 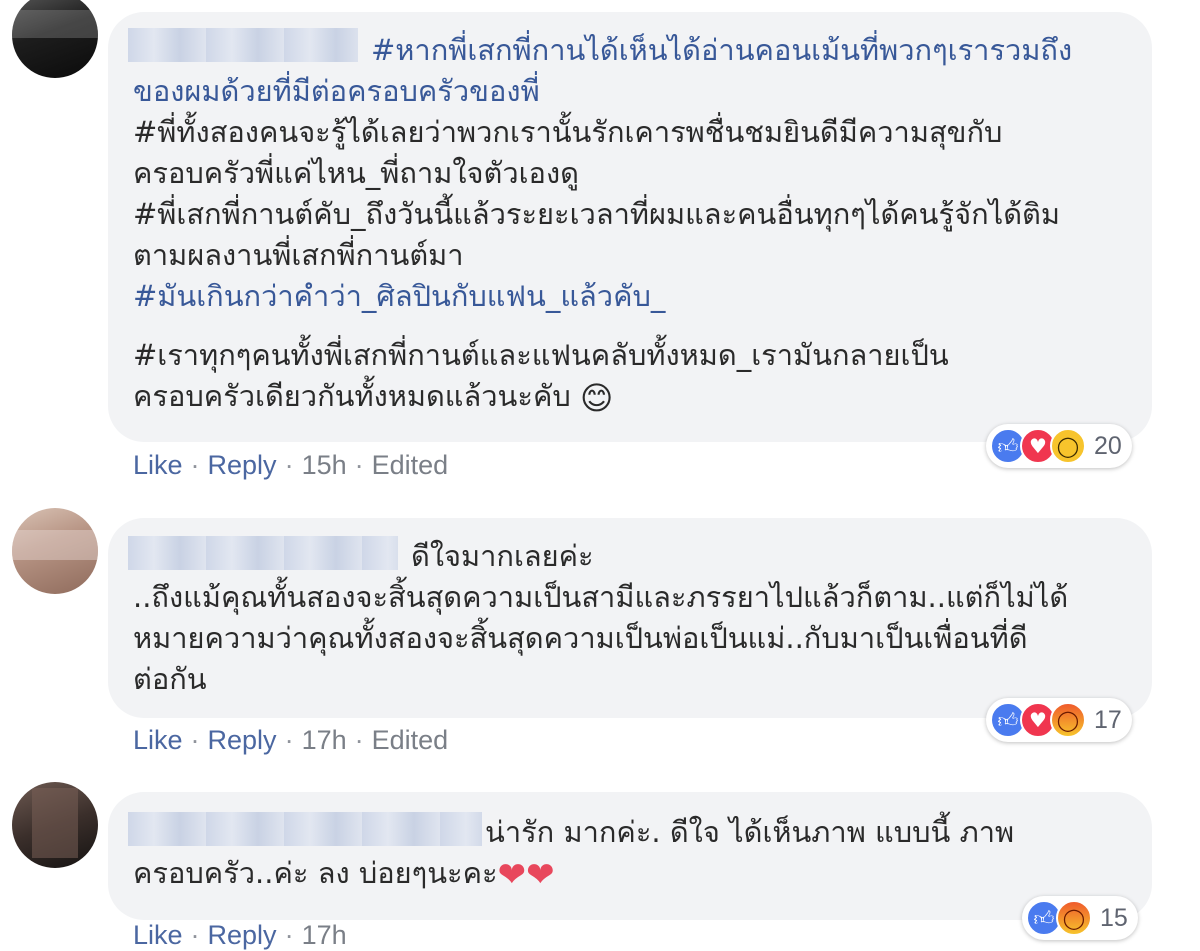 I want to click on timestamp: 15h, so click(x=324, y=465).